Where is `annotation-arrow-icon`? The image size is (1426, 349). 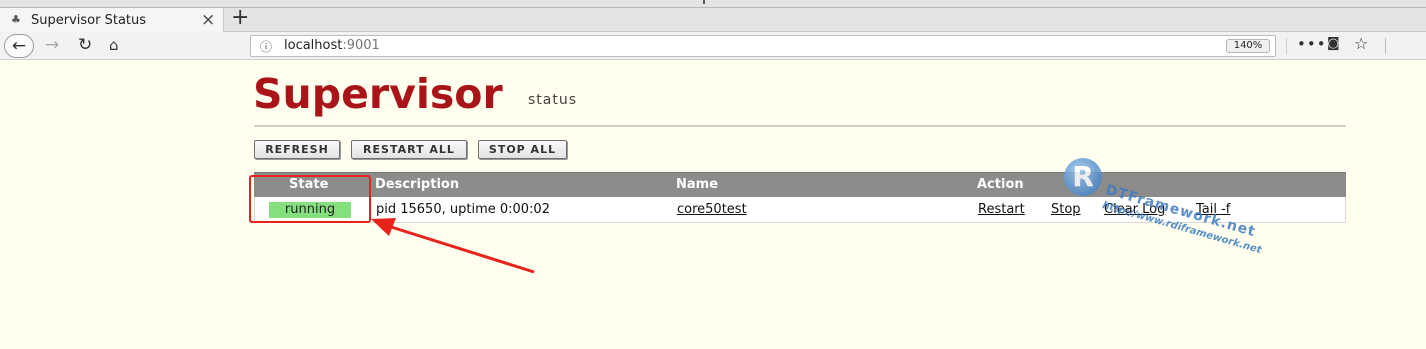
annotation-arrow-icon is located at coordinates (453, 246).